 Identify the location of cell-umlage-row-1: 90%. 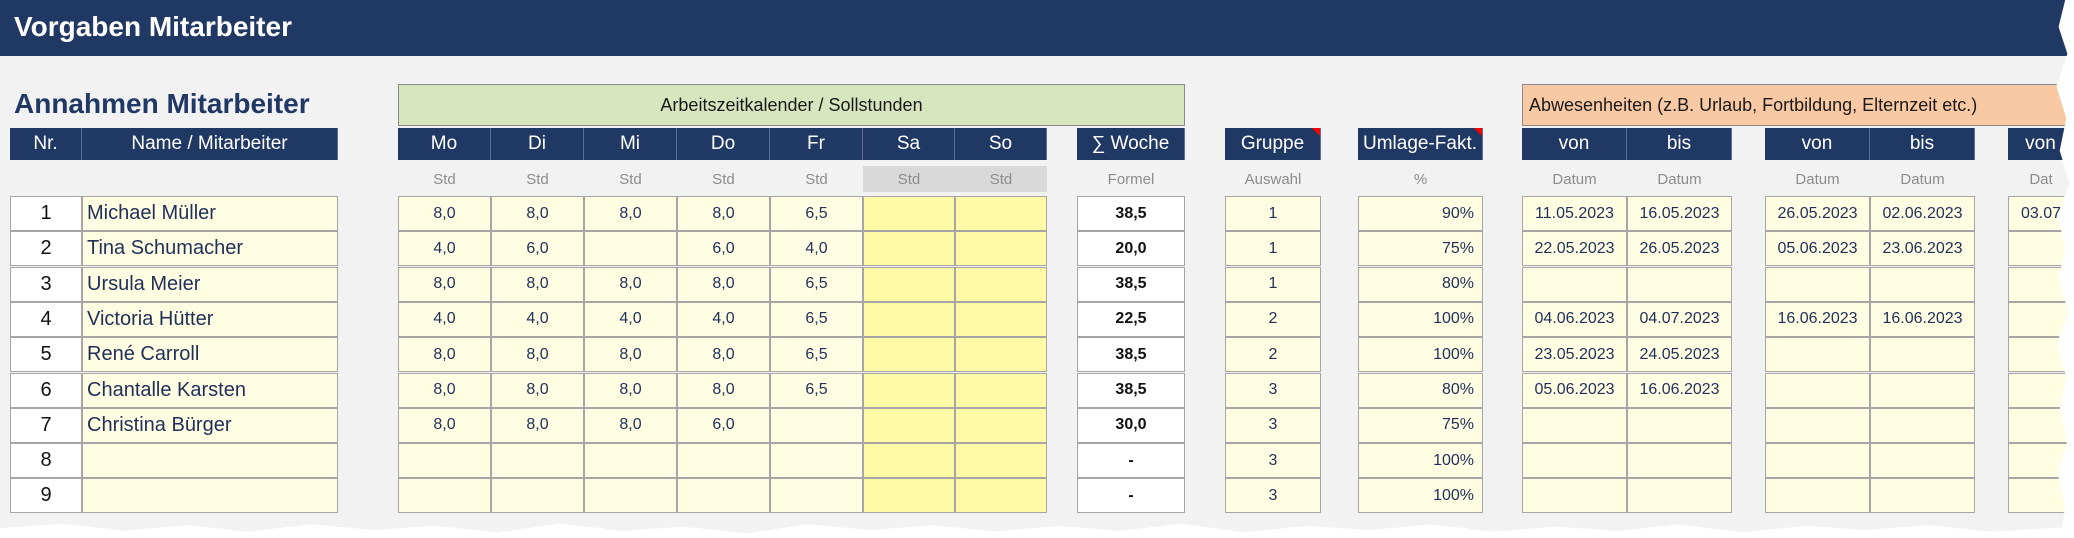
(1420, 213).